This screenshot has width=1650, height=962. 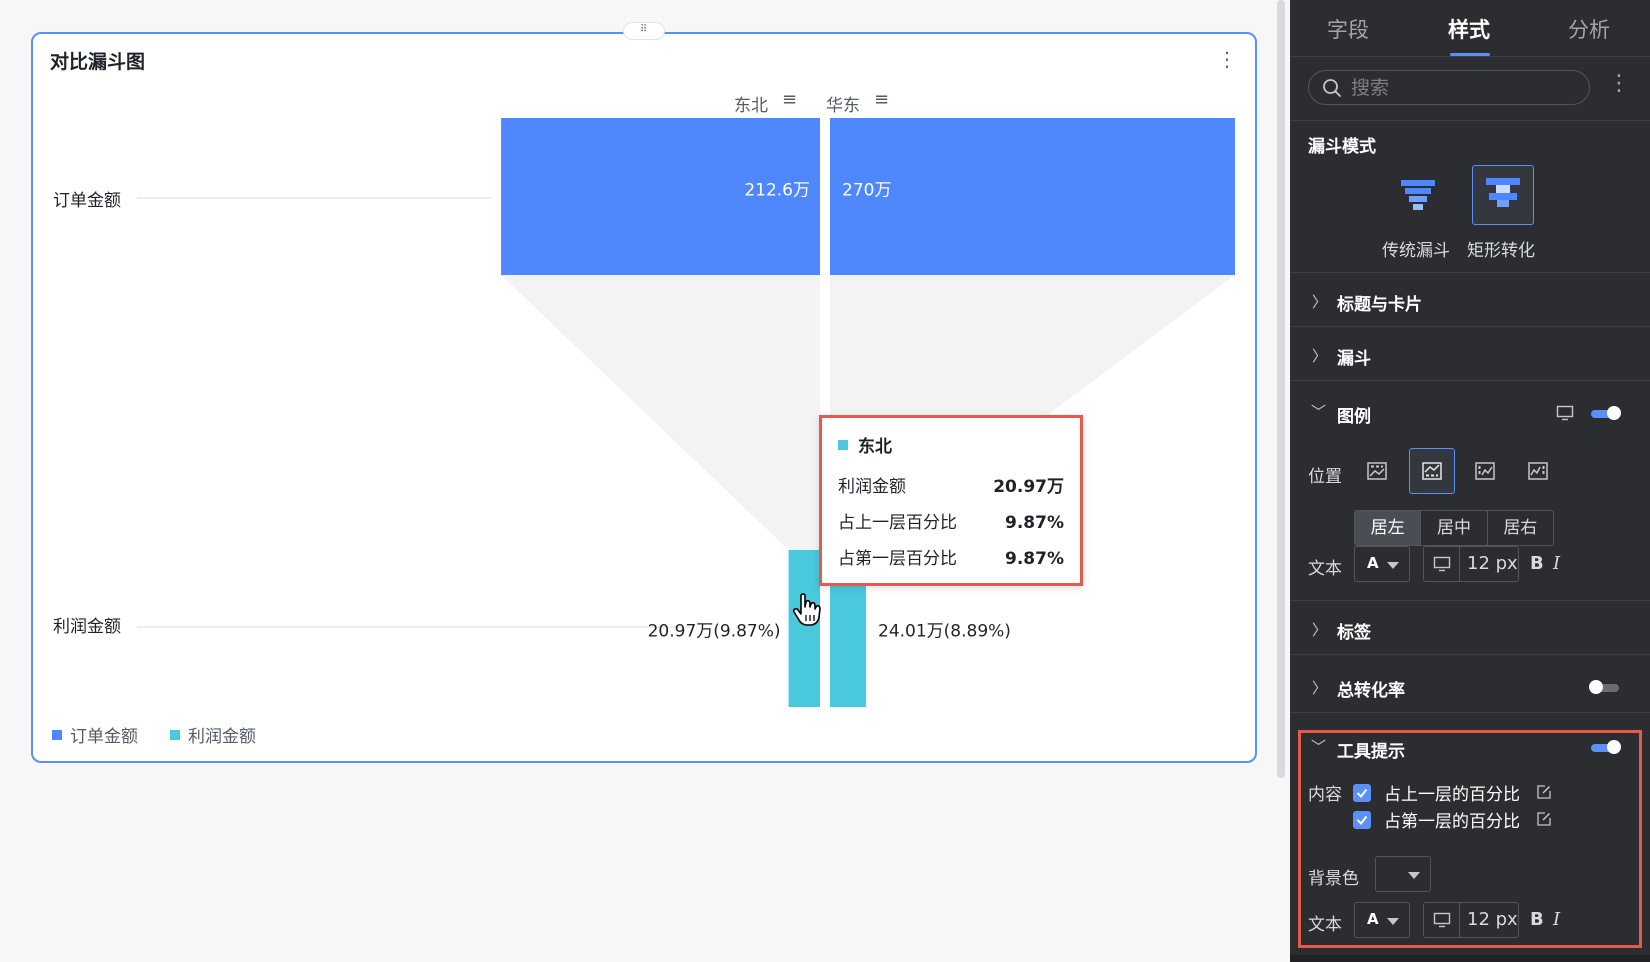 I want to click on checkbox-first-layer-percent, so click(x=1362, y=820).